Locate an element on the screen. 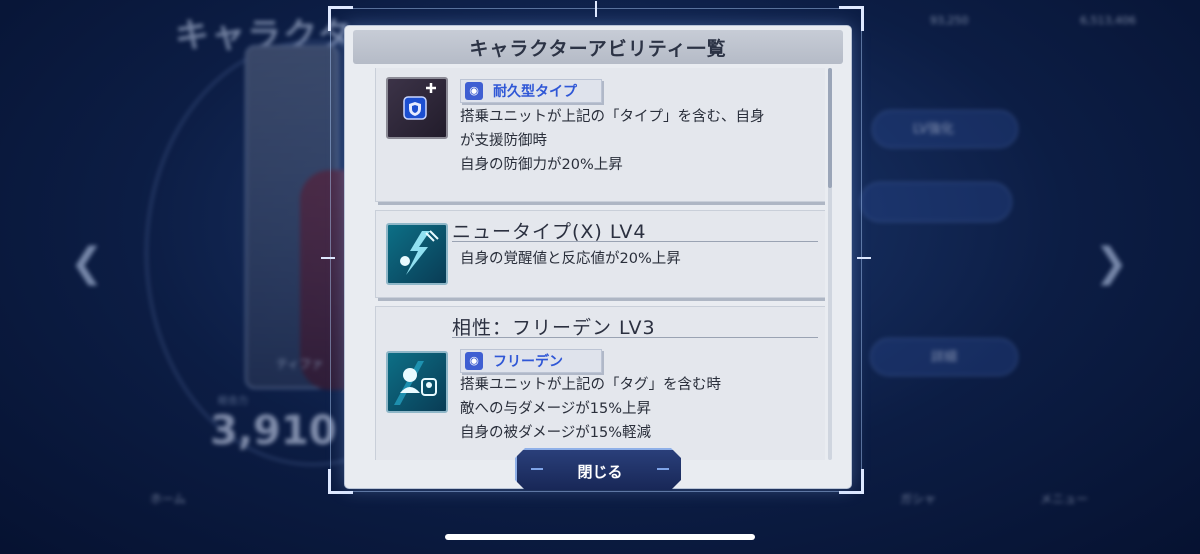  pilot-affinity-icon is located at coordinates (417, 382).